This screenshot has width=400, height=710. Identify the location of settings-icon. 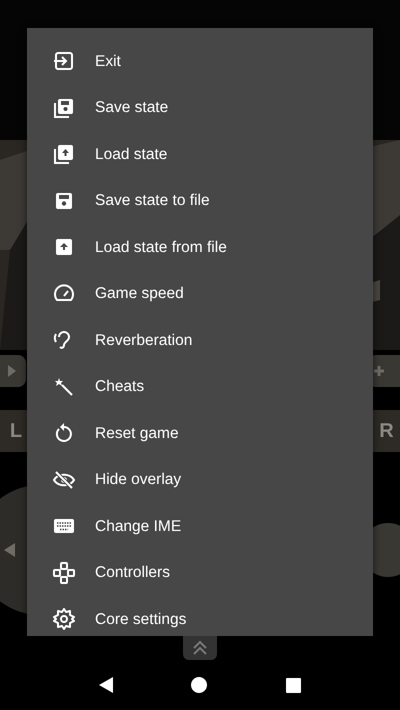
(64, 619).